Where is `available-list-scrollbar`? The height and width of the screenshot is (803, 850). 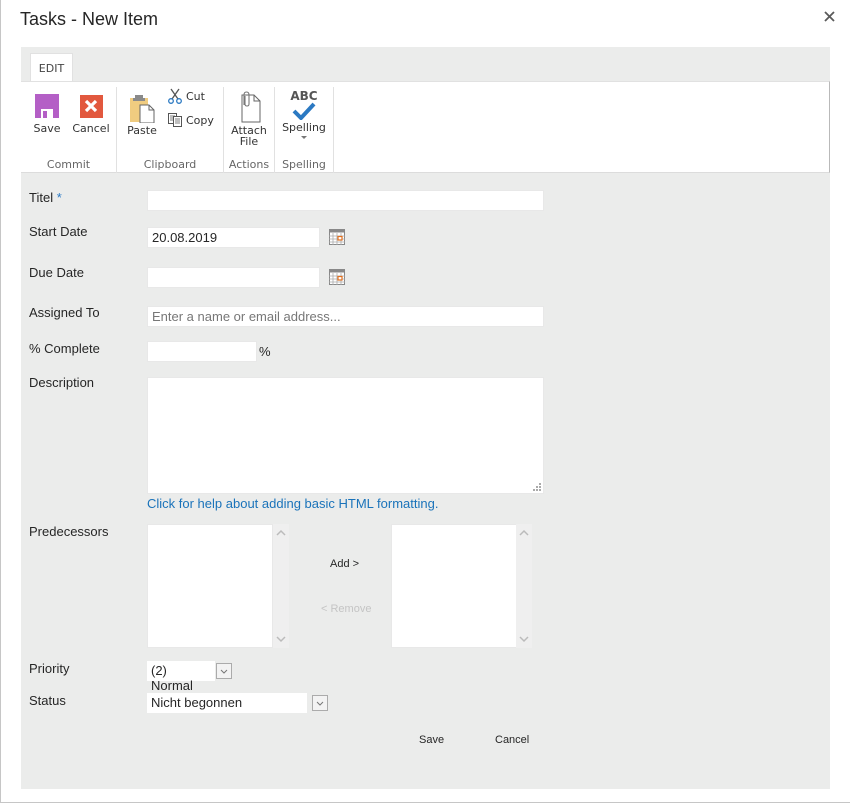
available-list-scrollbar is located at coordinates (281, 586).